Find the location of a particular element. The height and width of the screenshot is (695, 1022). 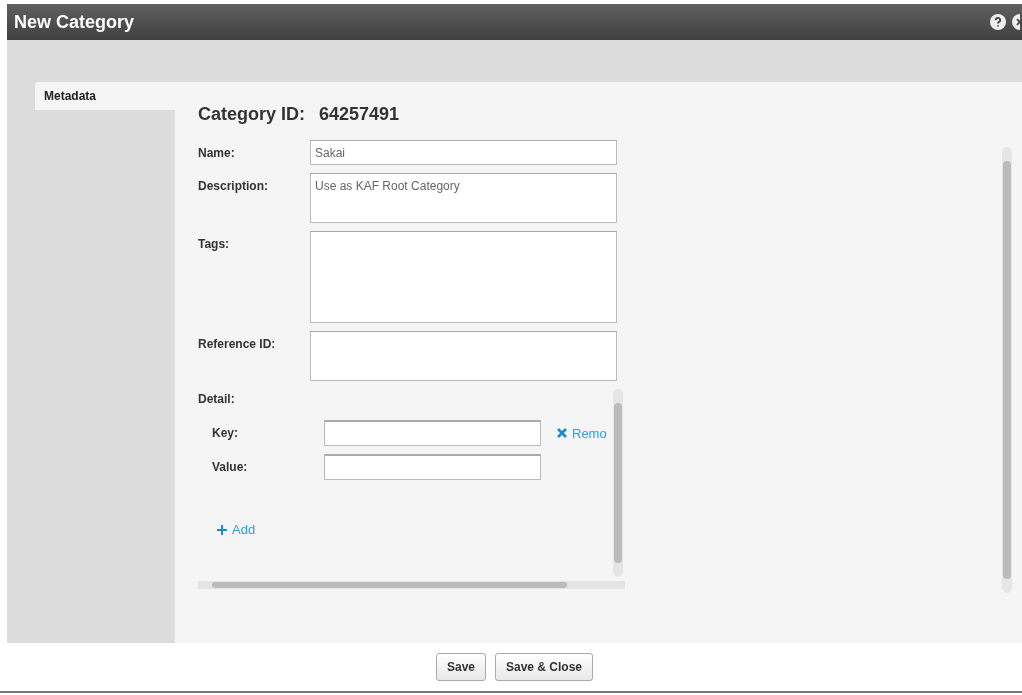

category-id-value: 64257491 is located at coordinates (359, 114).